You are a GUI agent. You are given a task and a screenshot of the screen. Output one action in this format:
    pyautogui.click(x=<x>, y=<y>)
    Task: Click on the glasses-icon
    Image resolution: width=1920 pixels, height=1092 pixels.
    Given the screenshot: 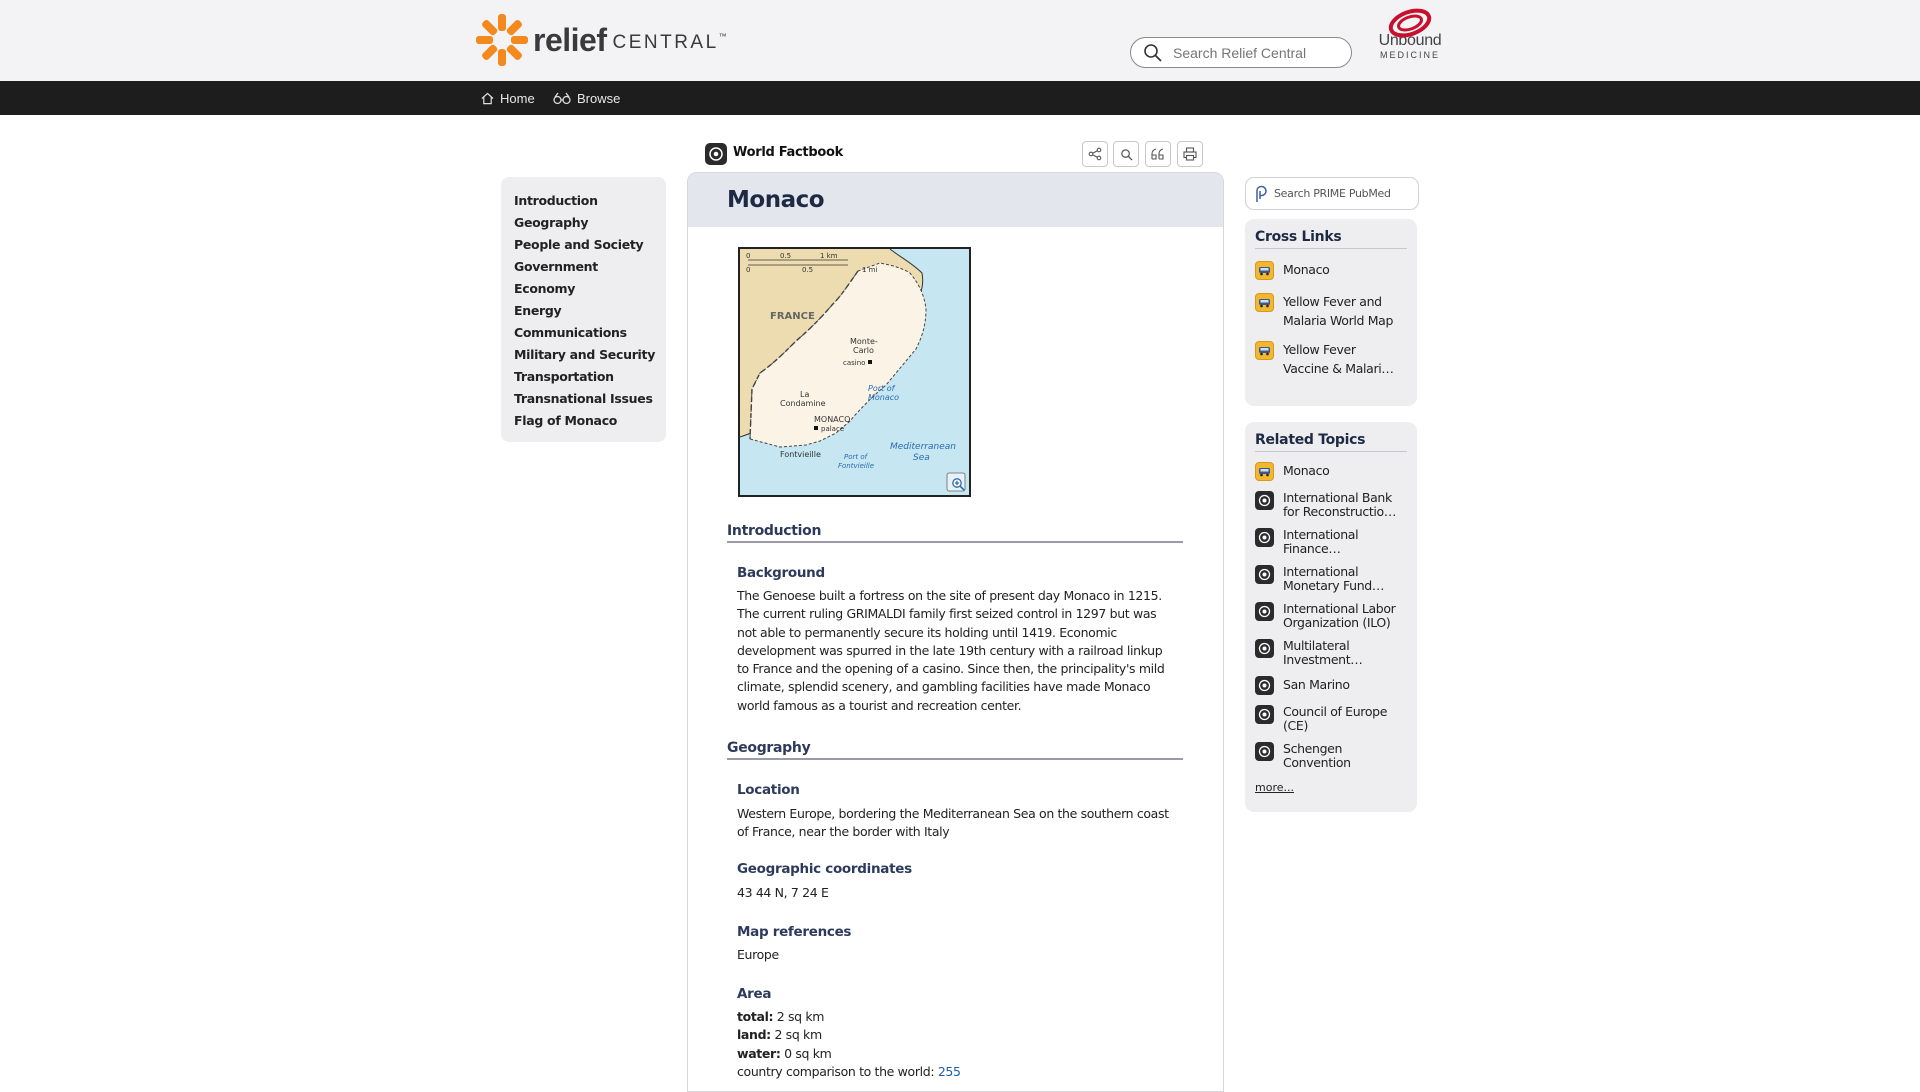 What is the action you would take?
    pyautogui.click(x=562, y=98)
    